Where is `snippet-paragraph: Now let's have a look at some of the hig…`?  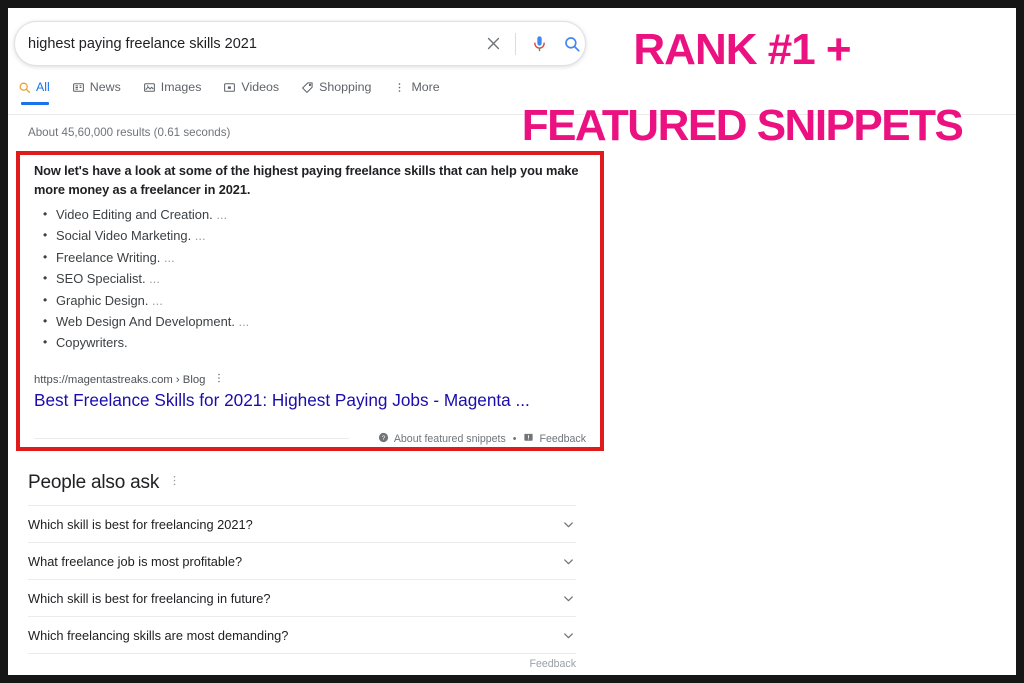
snippet-paragraph: Now let's have a look at some of the hig… is located at coordinates (306, 180).